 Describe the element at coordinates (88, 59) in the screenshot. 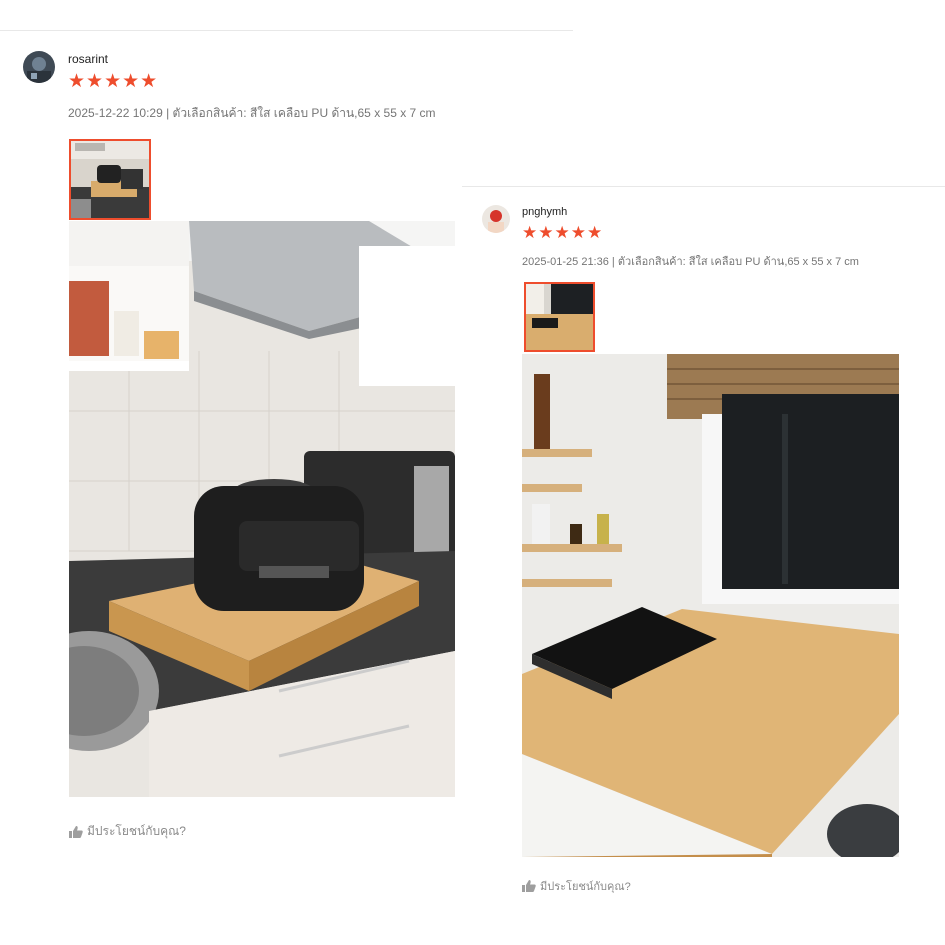

I see `reviewer-username: rosarint` at that location.